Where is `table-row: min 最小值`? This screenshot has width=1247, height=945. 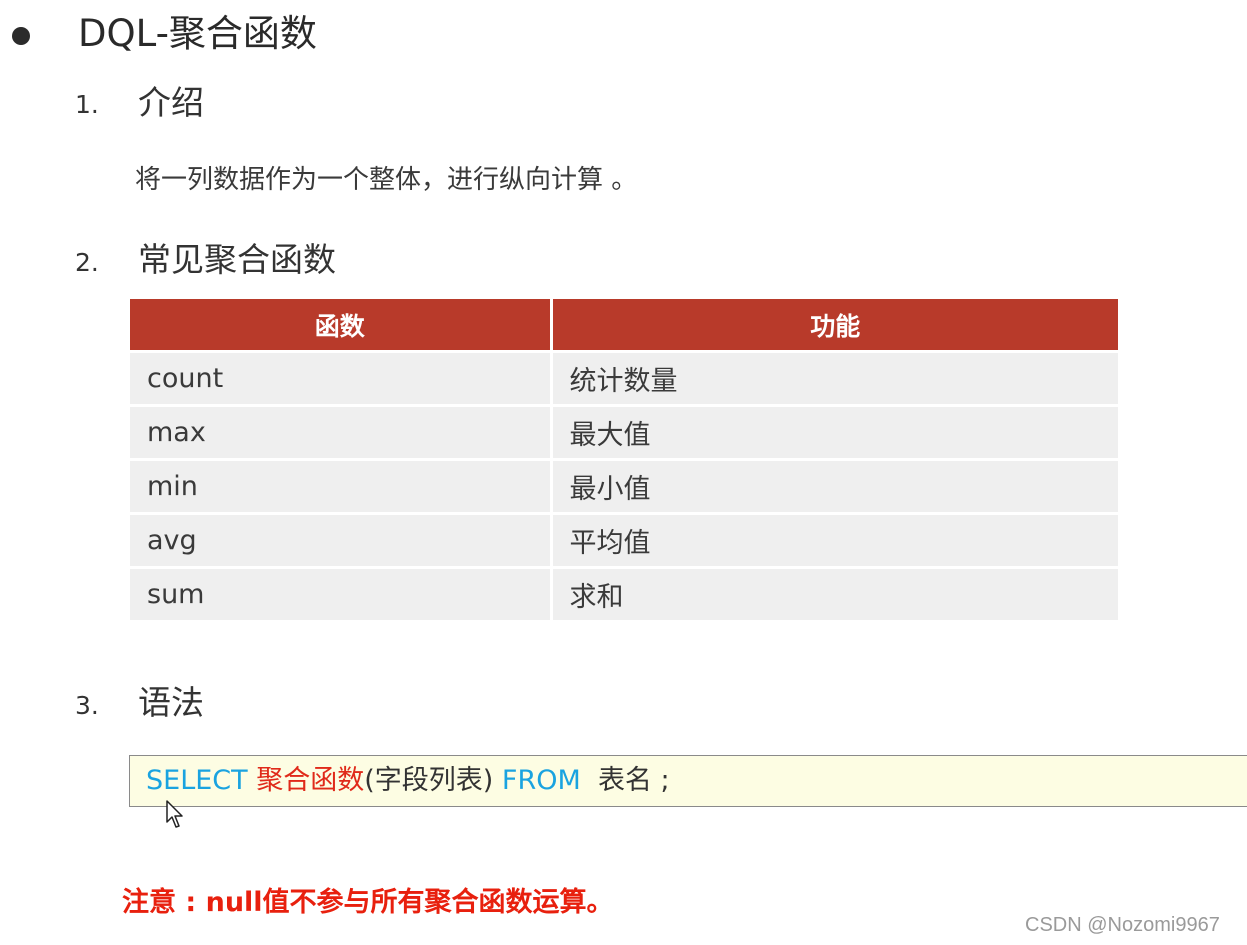
table-row: min 最小值 is located at coordinates (624, 486).